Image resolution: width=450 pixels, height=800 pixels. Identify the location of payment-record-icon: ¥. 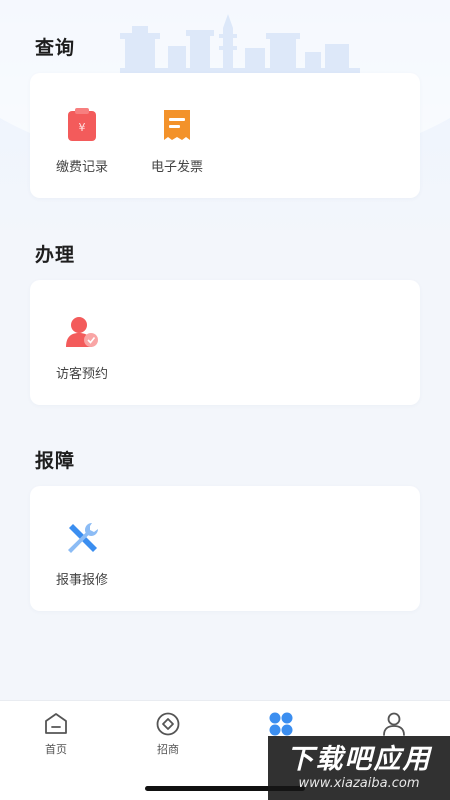
(82, 124).